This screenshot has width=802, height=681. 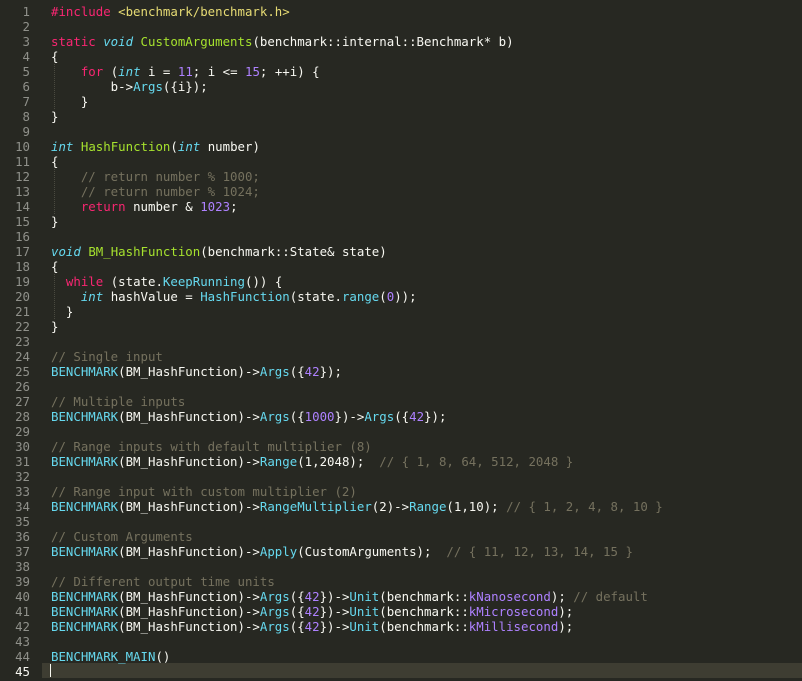 I want to click on code-token-plain: hashValue =, so click(x=151, y=296).